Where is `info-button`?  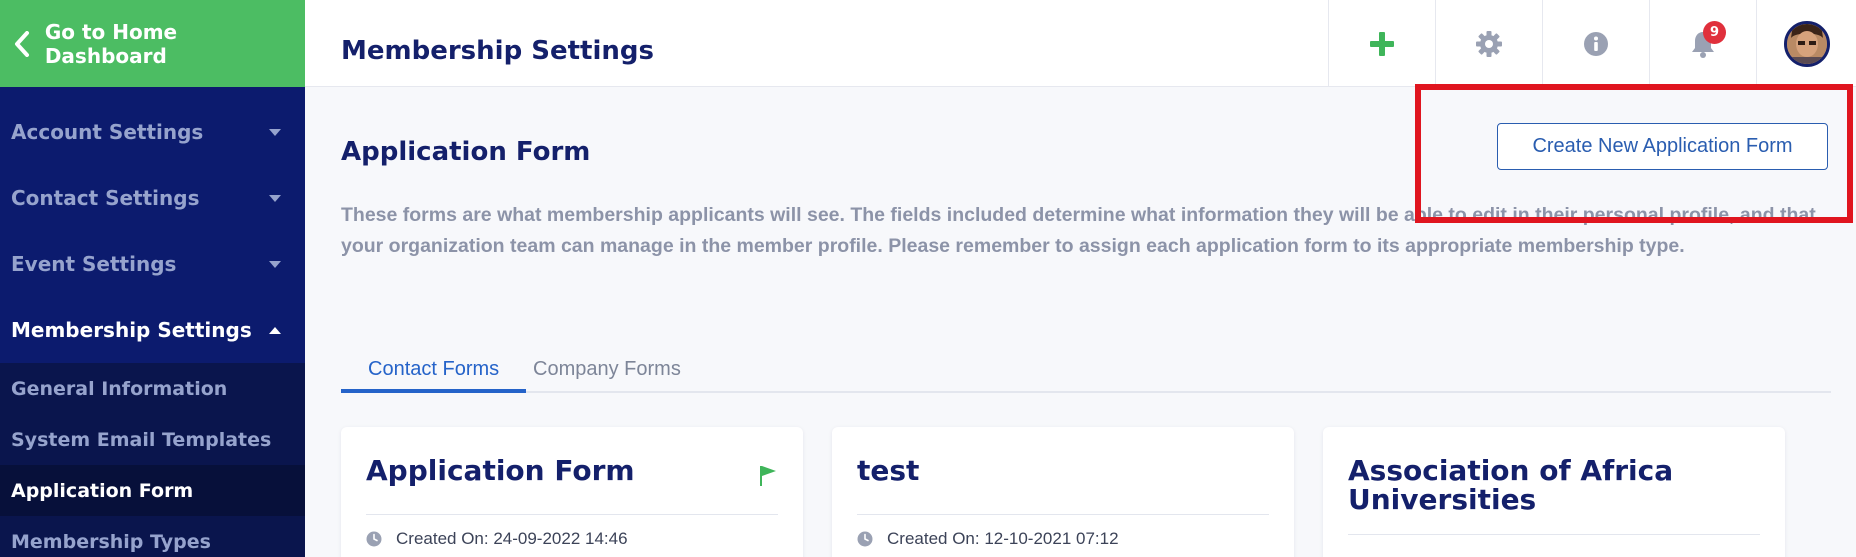 info-button is located at coordinates (1595, 43).